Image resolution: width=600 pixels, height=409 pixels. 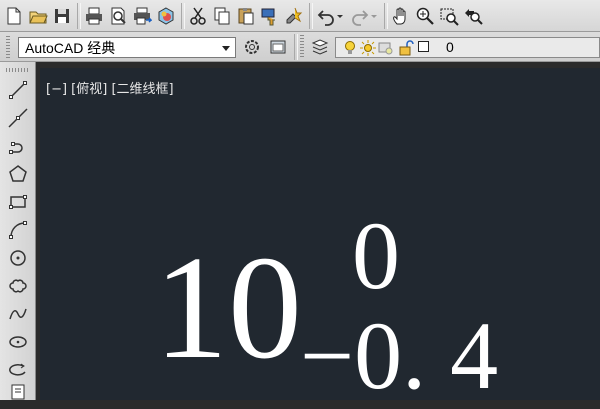 What do you see at coordinates (18, 286) in the screenshot?
I see `revision-cloud-icon` at bounding box center [18, 286].